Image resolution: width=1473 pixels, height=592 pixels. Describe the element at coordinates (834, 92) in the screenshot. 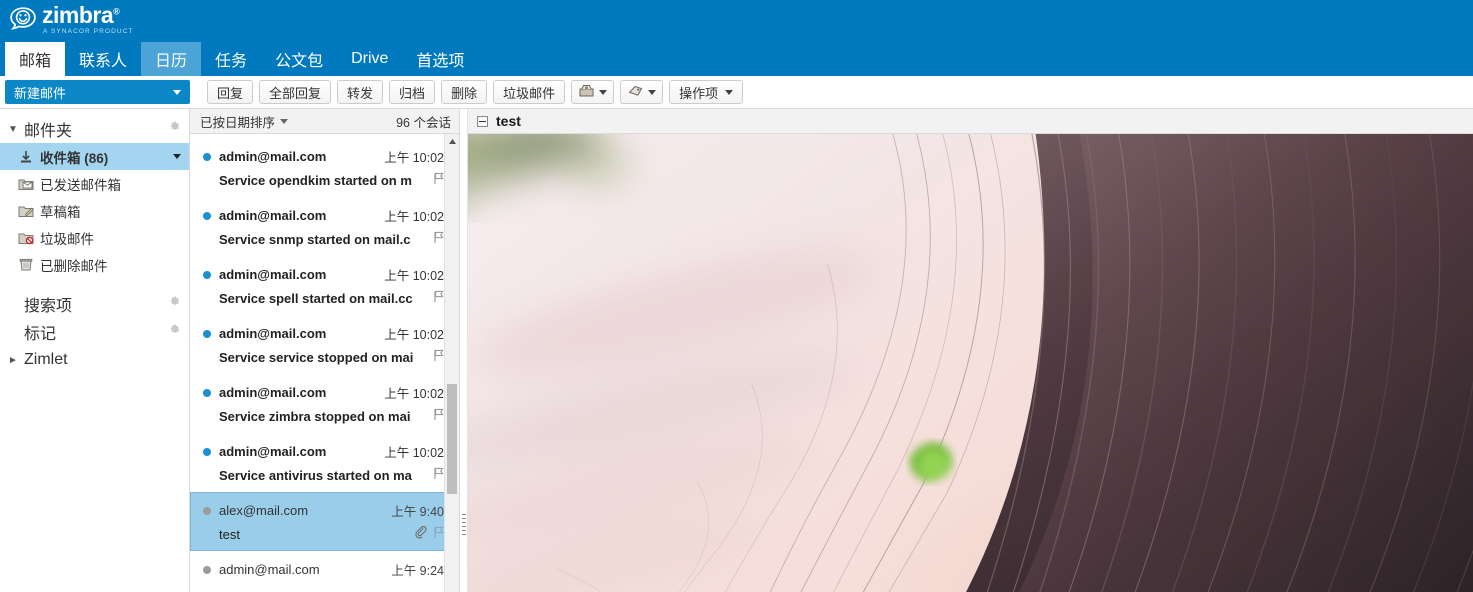

I see `message-actions: 回复 全部回复 转发 归档 删除 垃圾邮件 操作项` at that location.